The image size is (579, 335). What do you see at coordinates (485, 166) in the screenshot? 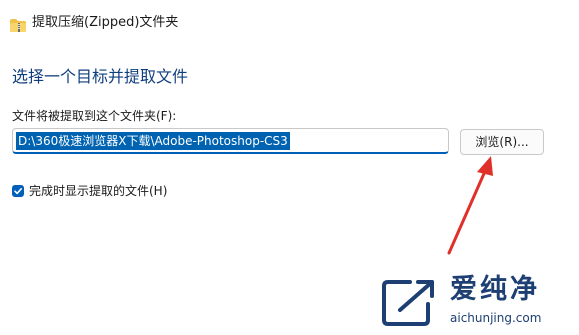
I see `arrow-head` at bounding box center [485, 166].